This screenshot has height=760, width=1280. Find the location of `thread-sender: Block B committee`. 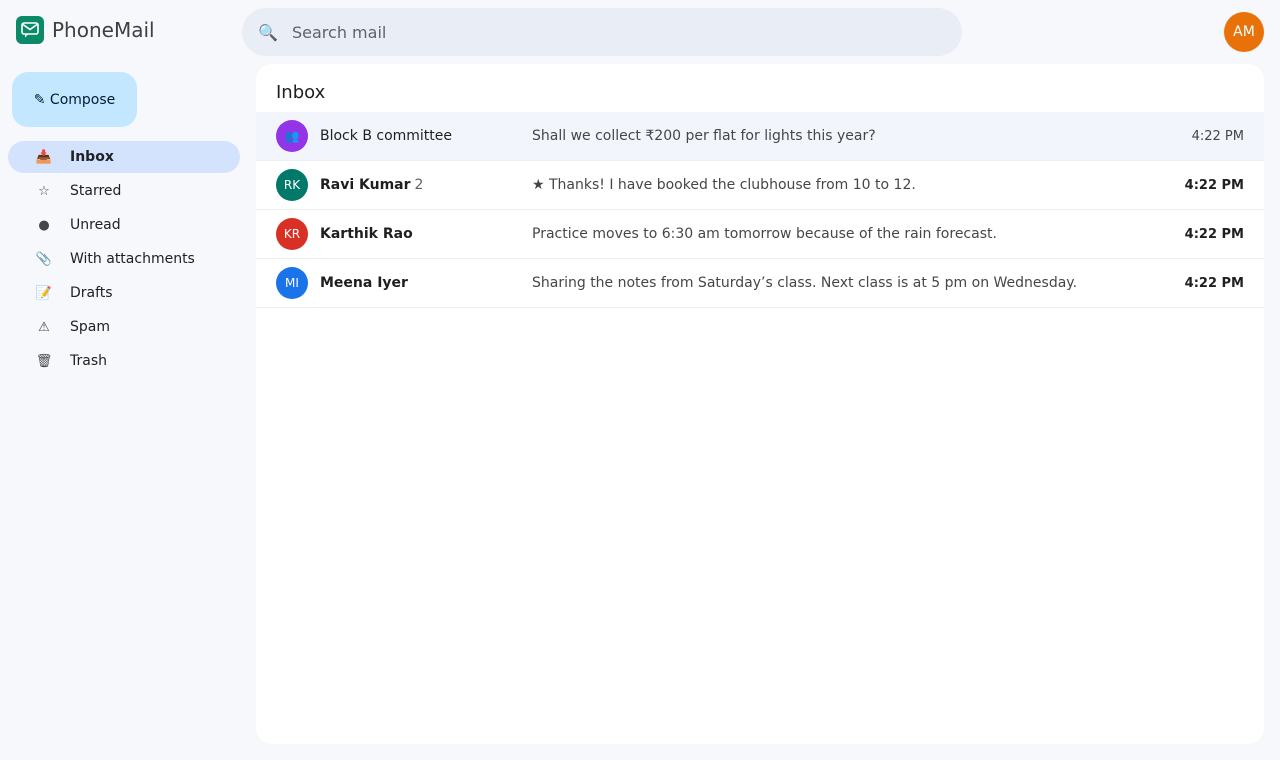

thread-sender: Block B committee is located at coordinates (420, 136).